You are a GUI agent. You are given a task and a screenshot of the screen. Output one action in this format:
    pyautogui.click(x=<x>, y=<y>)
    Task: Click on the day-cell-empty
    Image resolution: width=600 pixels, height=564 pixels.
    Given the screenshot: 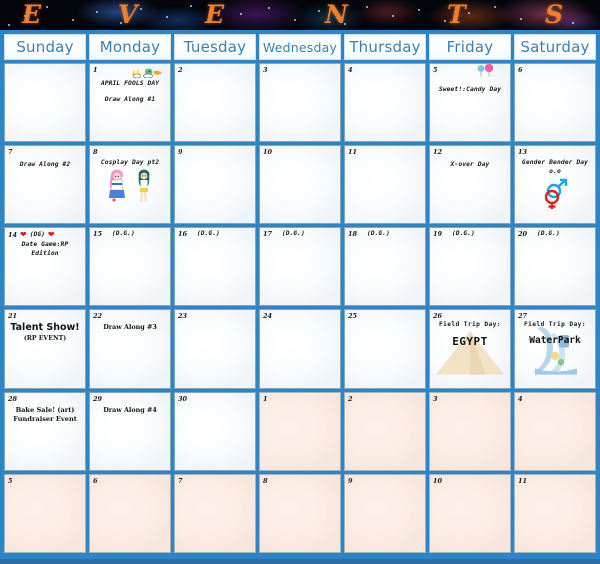 What is the action you would take?
    pyautogui.click(x=45, y=103)
    